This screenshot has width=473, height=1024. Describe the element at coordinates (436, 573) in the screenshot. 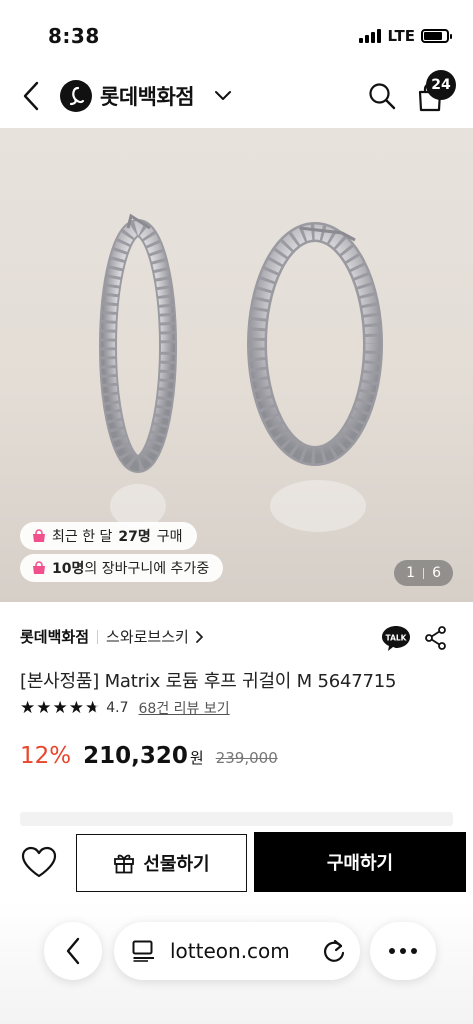

I see `image-counter-total: 6` at that location.